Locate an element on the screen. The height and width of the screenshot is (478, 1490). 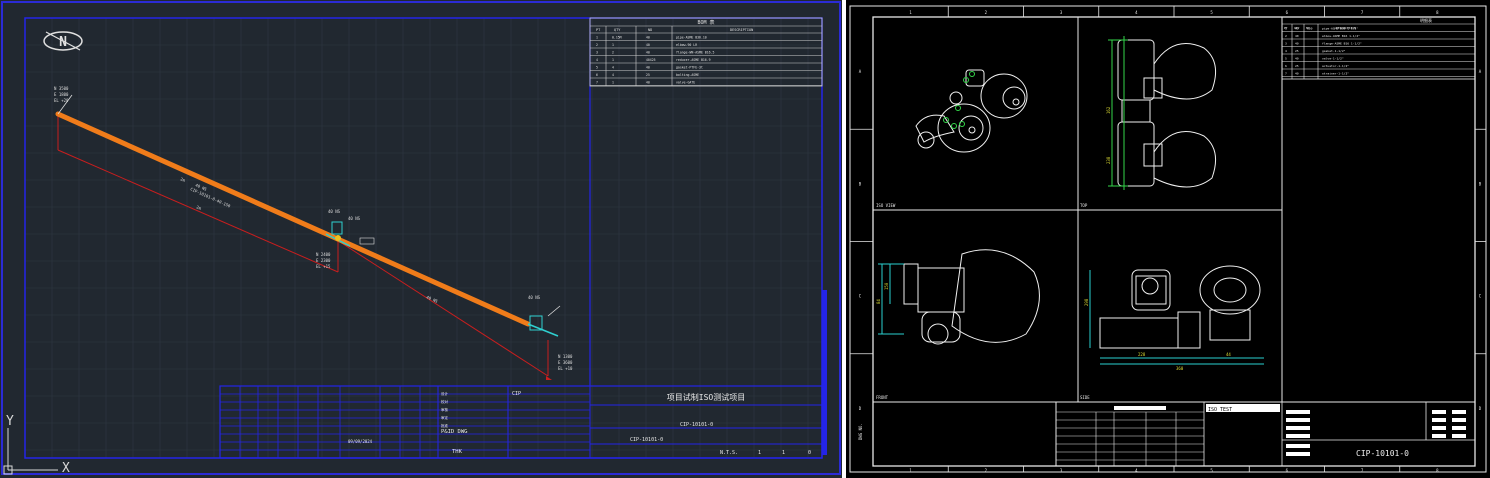
vertical-scrollbar is located at coordinates (824, 372).